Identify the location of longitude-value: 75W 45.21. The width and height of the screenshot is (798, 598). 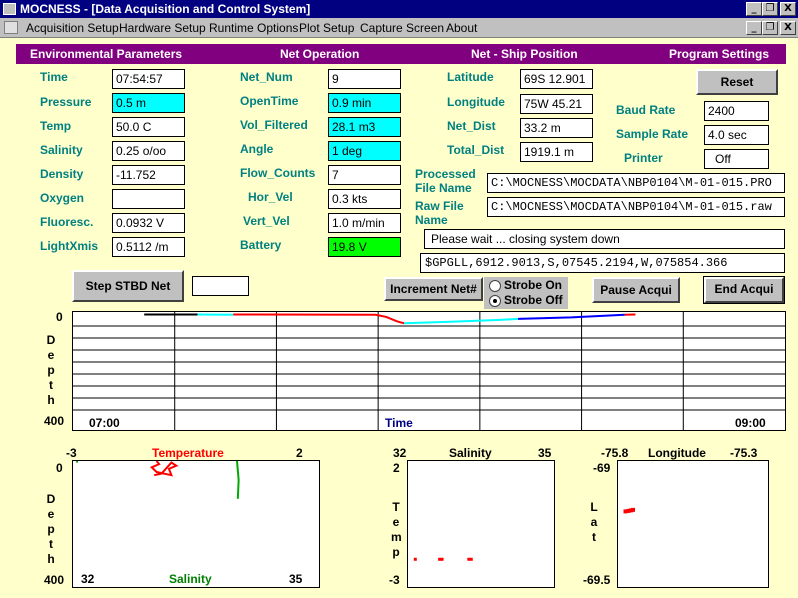
(556, 104).